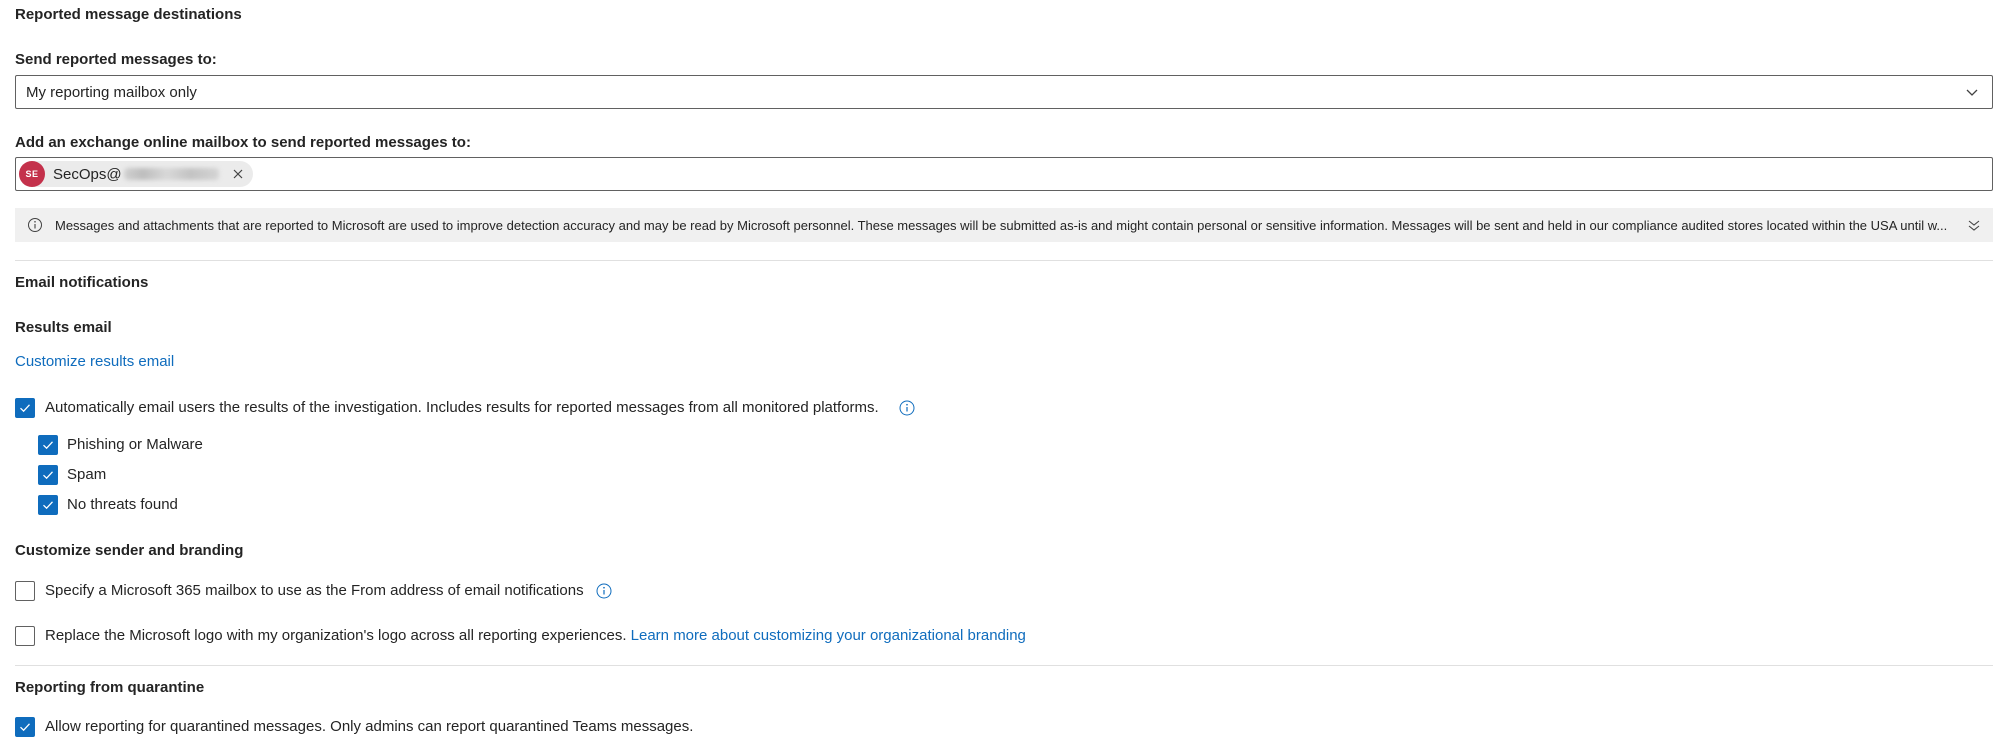  What do you see at coordinates (32, 174) in the screenshot?
I see `avatar: SE` at bounding box center [32, 174].